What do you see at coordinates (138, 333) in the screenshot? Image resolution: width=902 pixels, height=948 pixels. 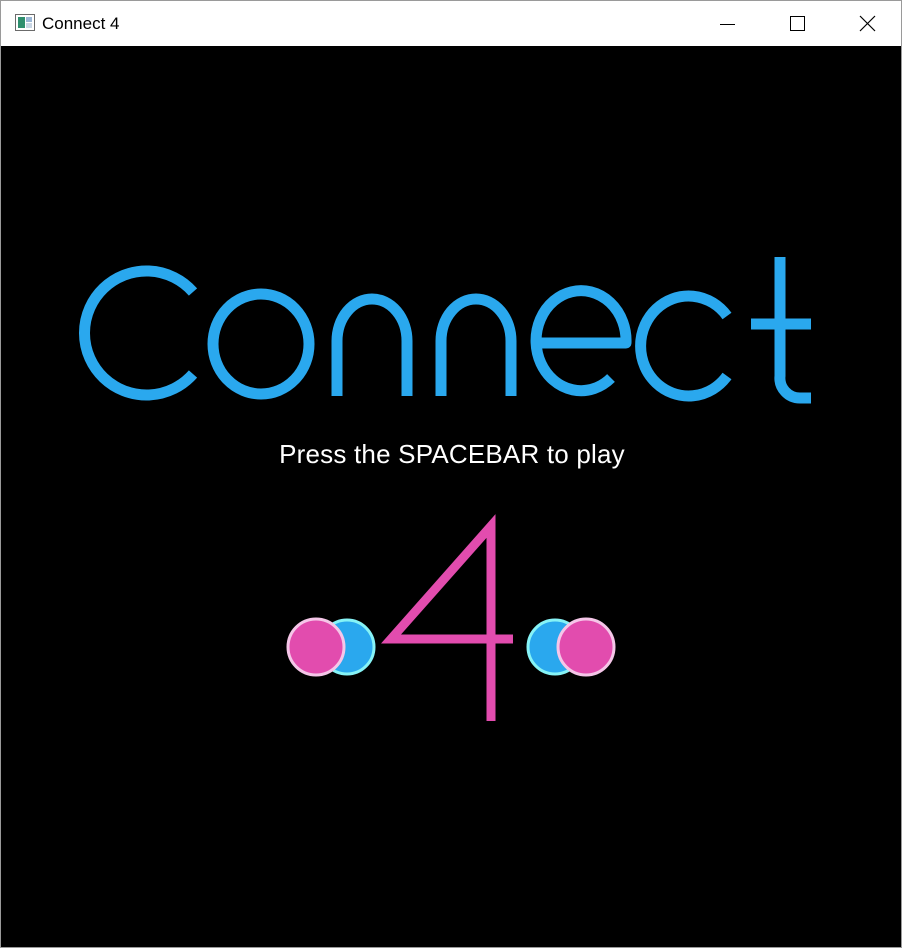 I see `title-letter-c` at bounding box center [138, 333].